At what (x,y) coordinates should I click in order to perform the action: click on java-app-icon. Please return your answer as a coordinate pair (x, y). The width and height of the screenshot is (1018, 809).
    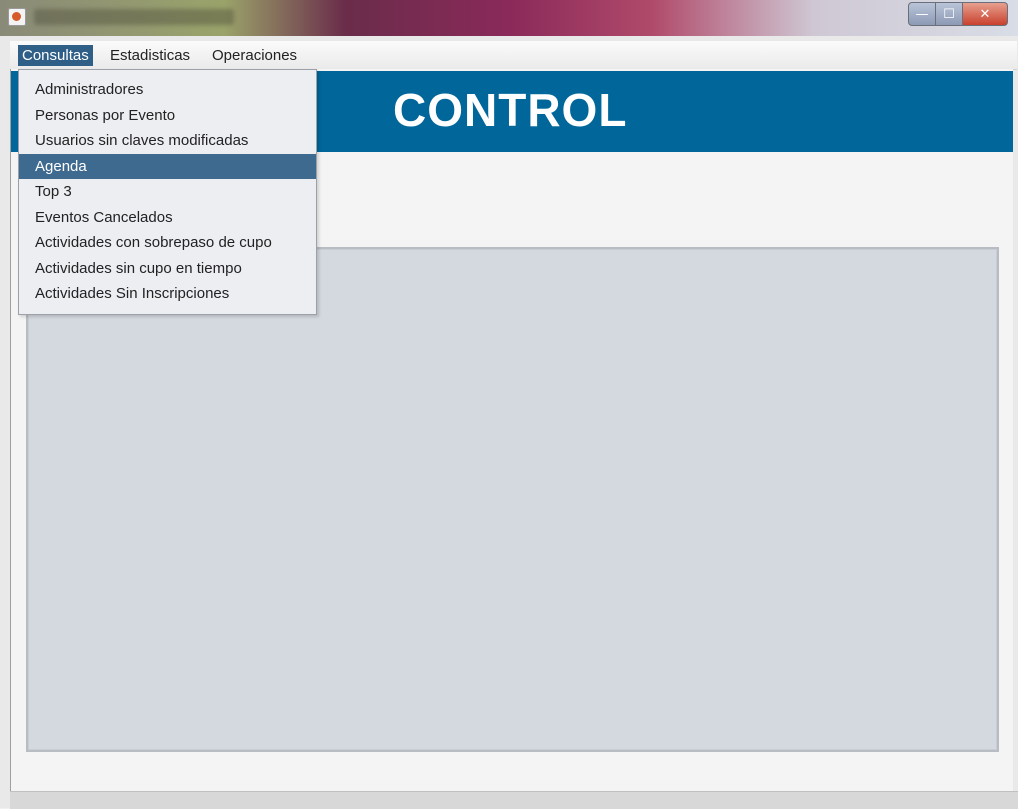
    Looking at the image, I should click on (17, 17).